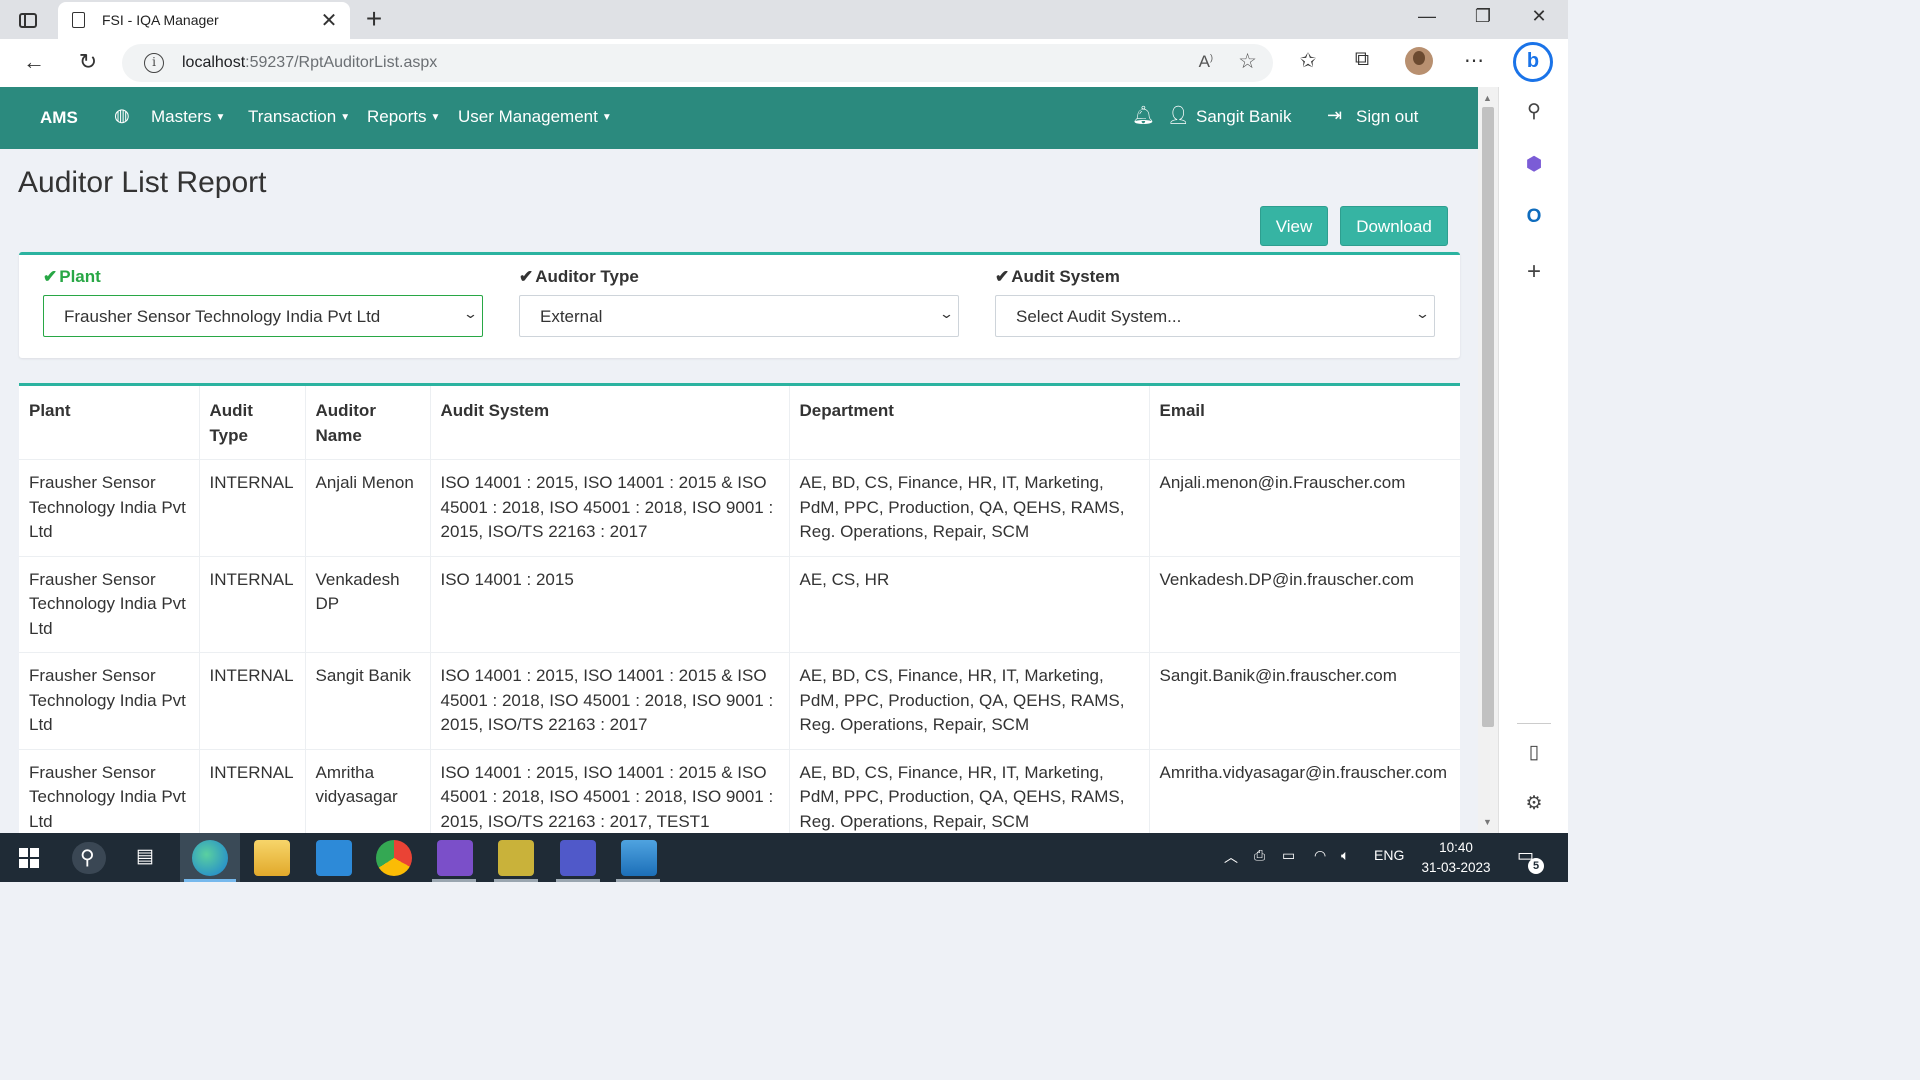 Image resolution: width=1920 pixels, height=1080 pixels. What do you see at coordinates (59, 118) in the screenshot?
I see `brand-logo: AMS` at bounding box center [59, 118].